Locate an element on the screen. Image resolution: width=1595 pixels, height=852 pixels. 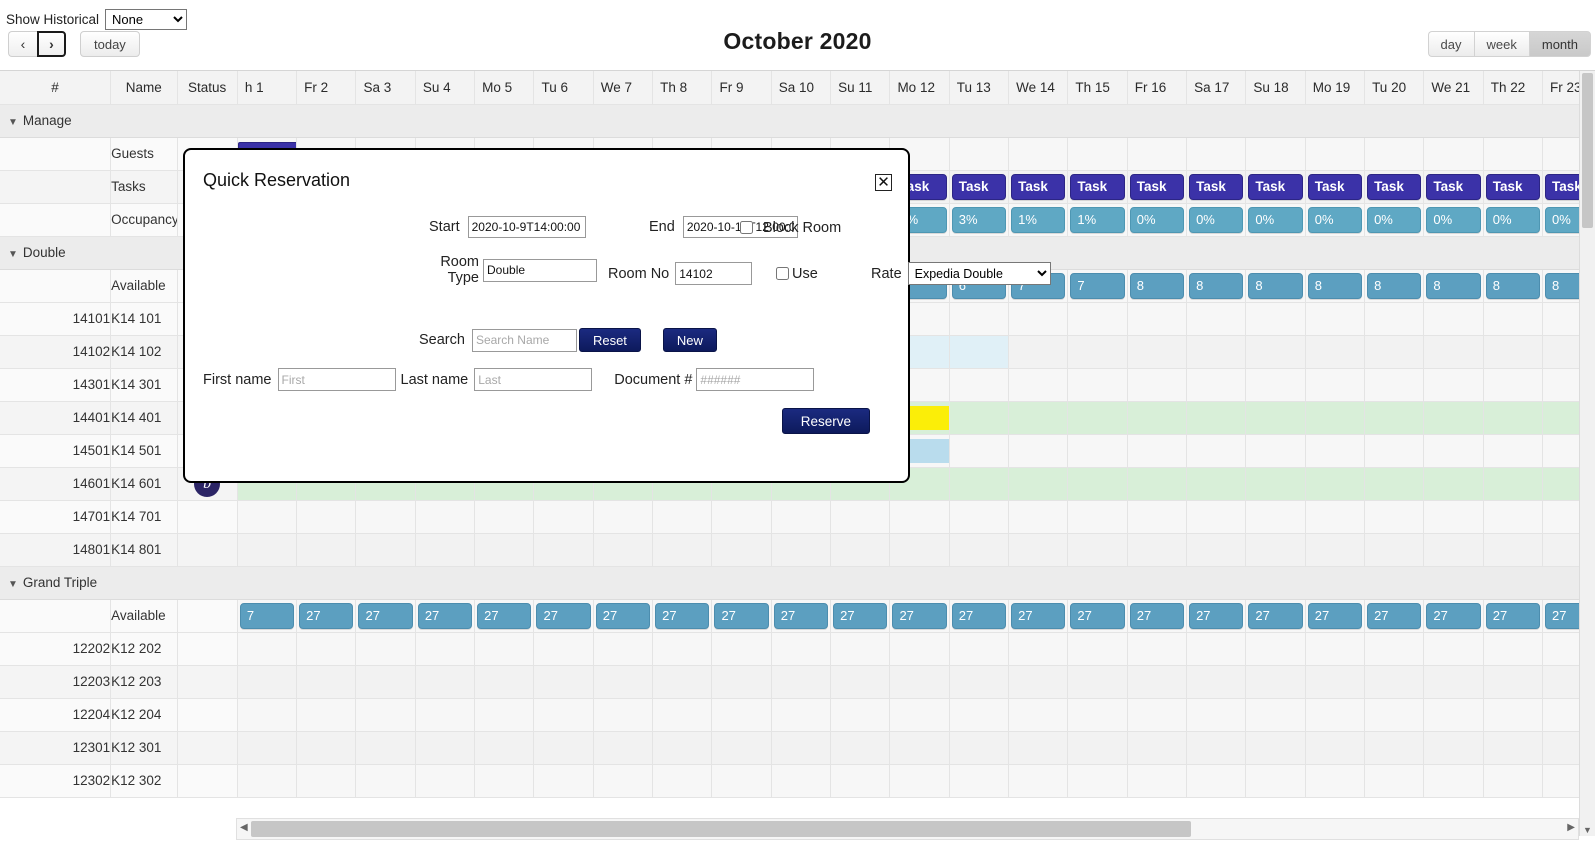
cell-day: 7 is located at coordinates (1097, 286).